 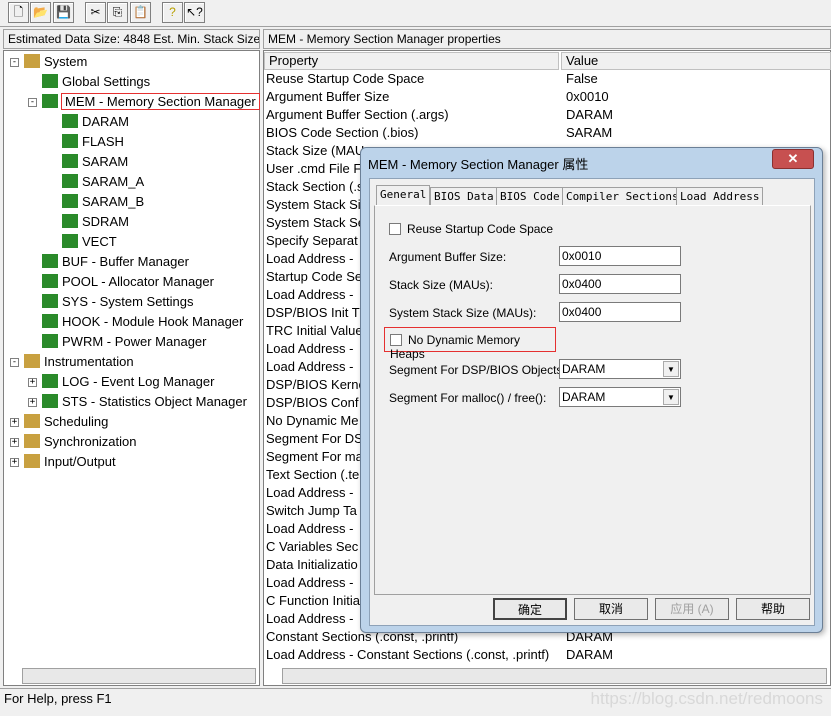 I want to click on tree-item: Global Settings, so click(x=96, y=82).